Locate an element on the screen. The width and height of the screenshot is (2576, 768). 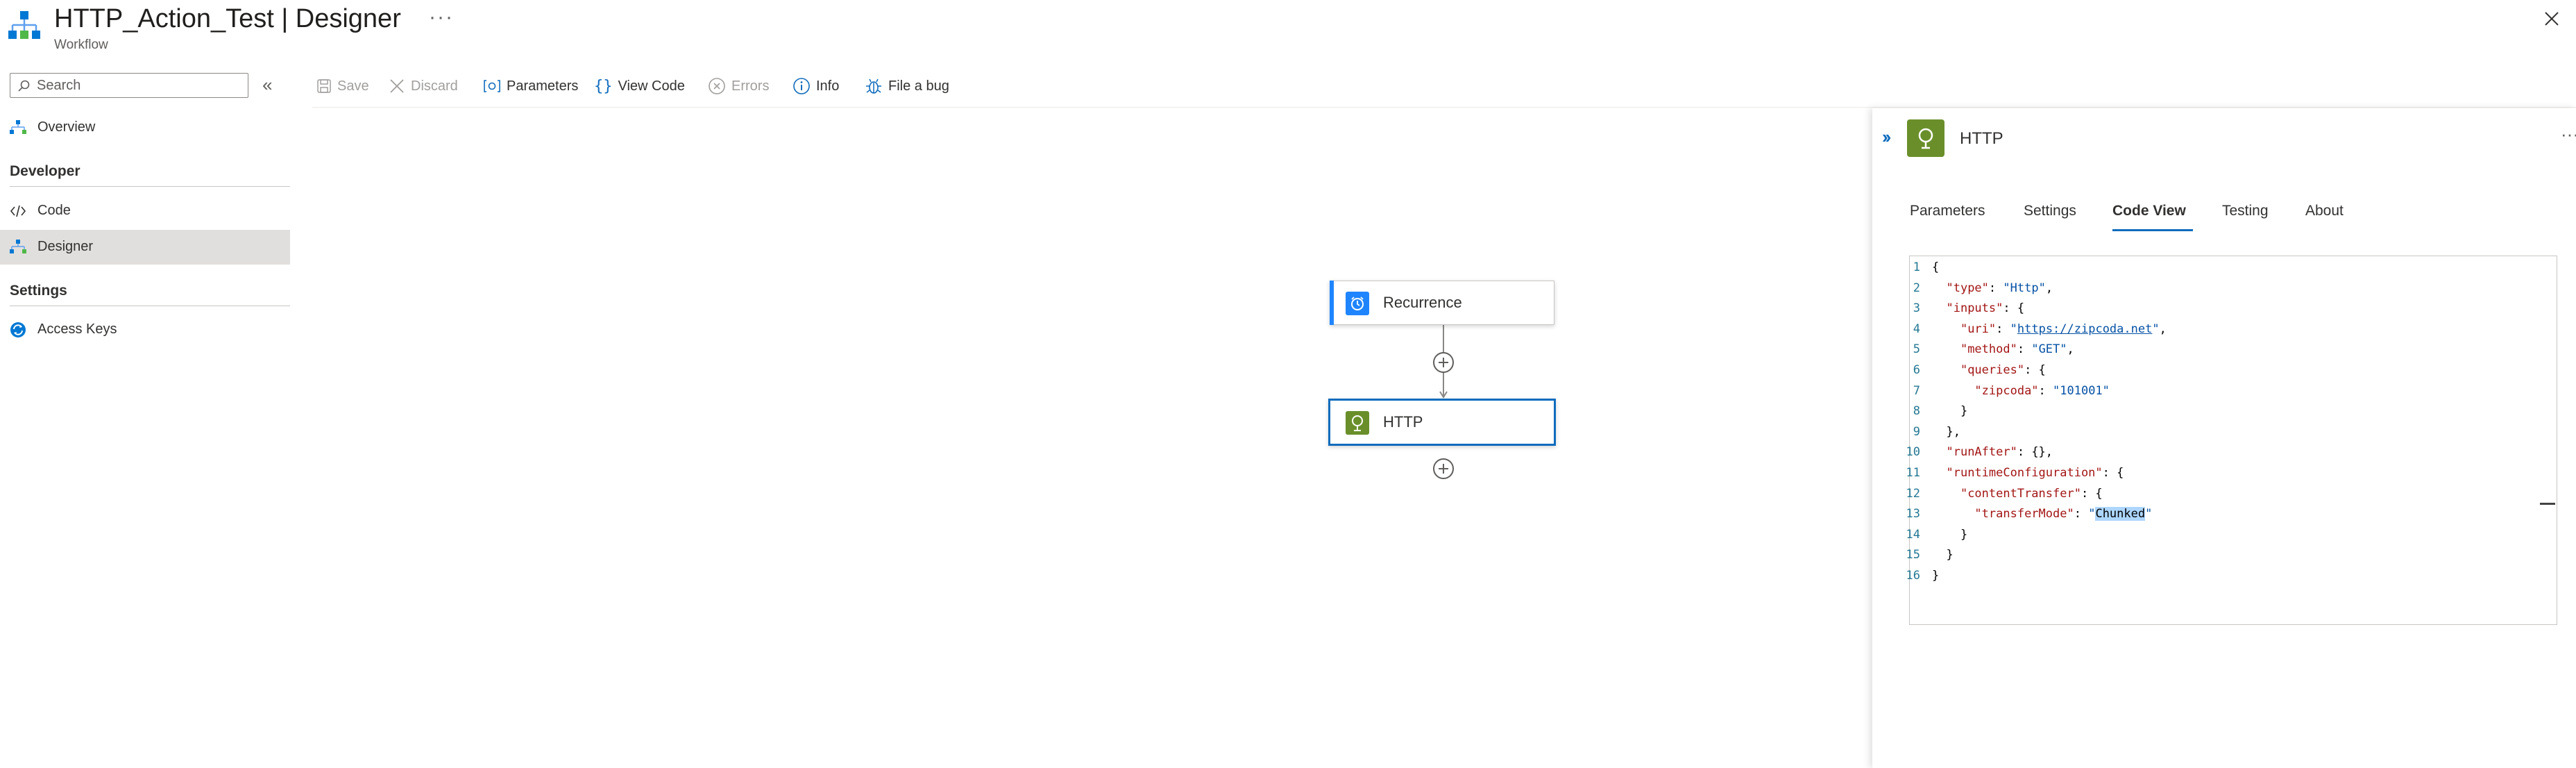
code-line: 3 "inputs": { is located at coordinates (2232, 309).